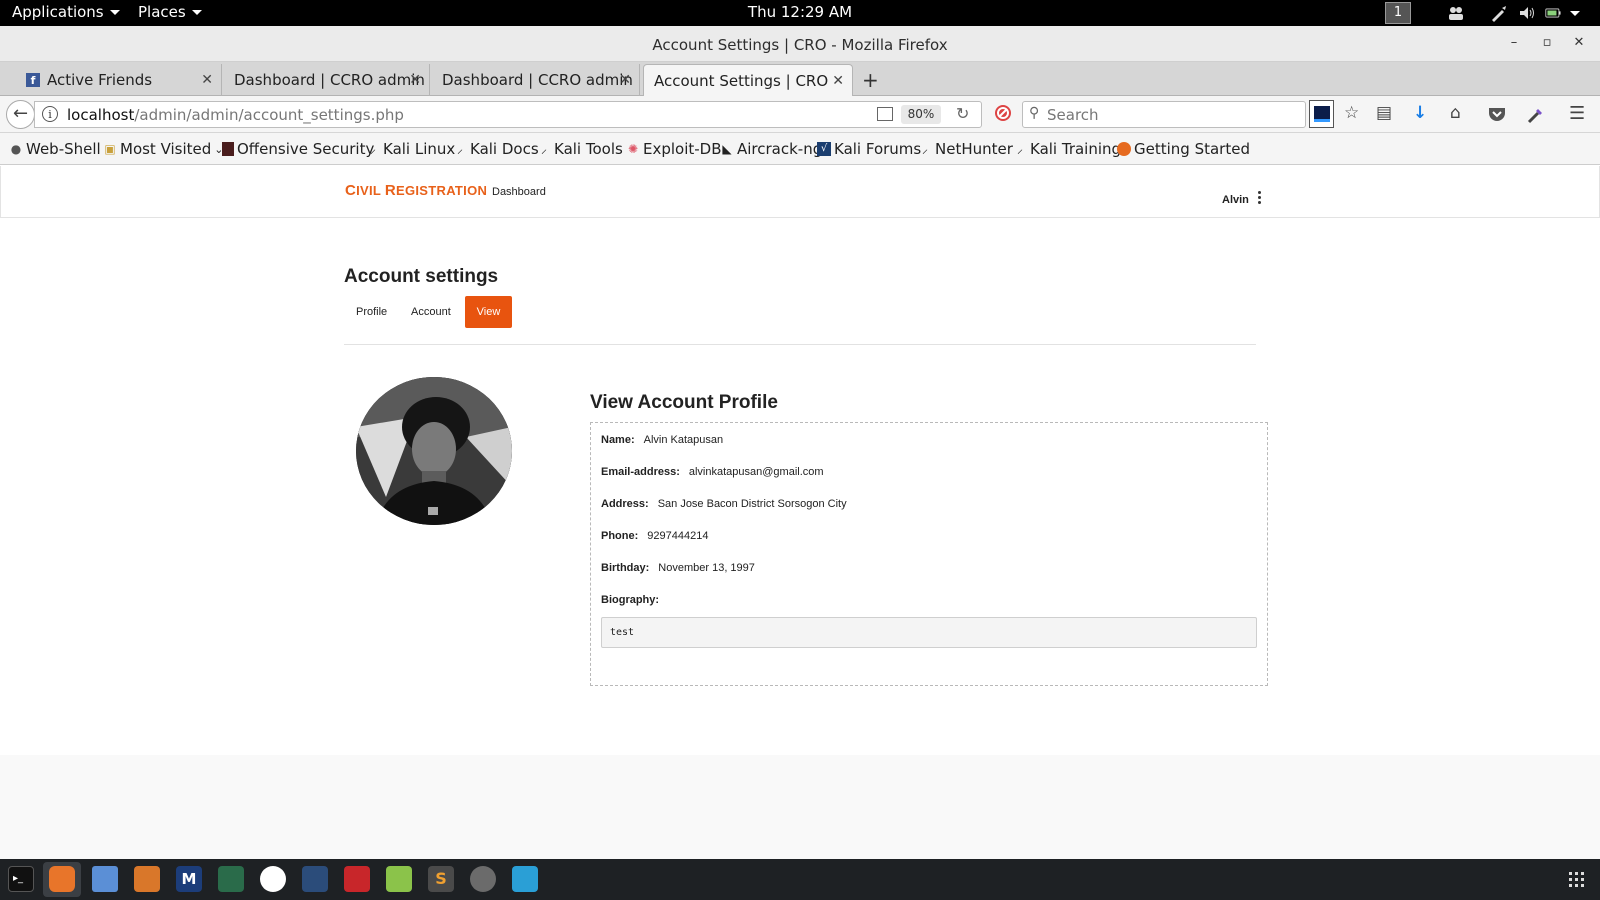 Image resolution: width=1600 pixels, height=900 pixels. Describe the element at coordinates (50, 114) in the screenshot. I see `site-info-icon: i` at that location.